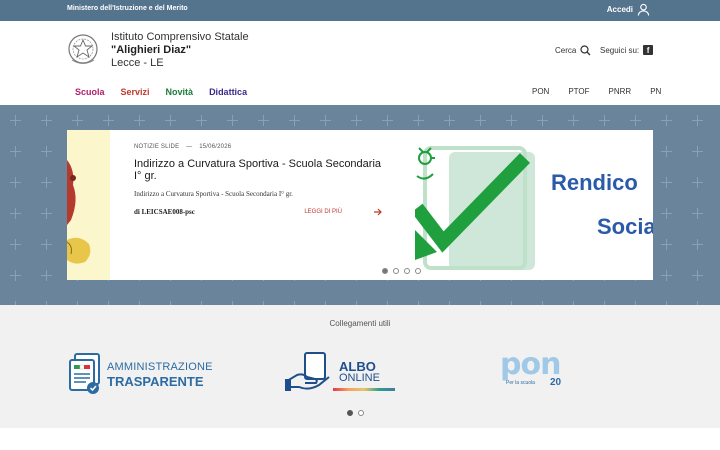 Image resolution: width=720 pixels, height=450 pixels. I want to click on nav-novita: Novità, so click(180, 92).